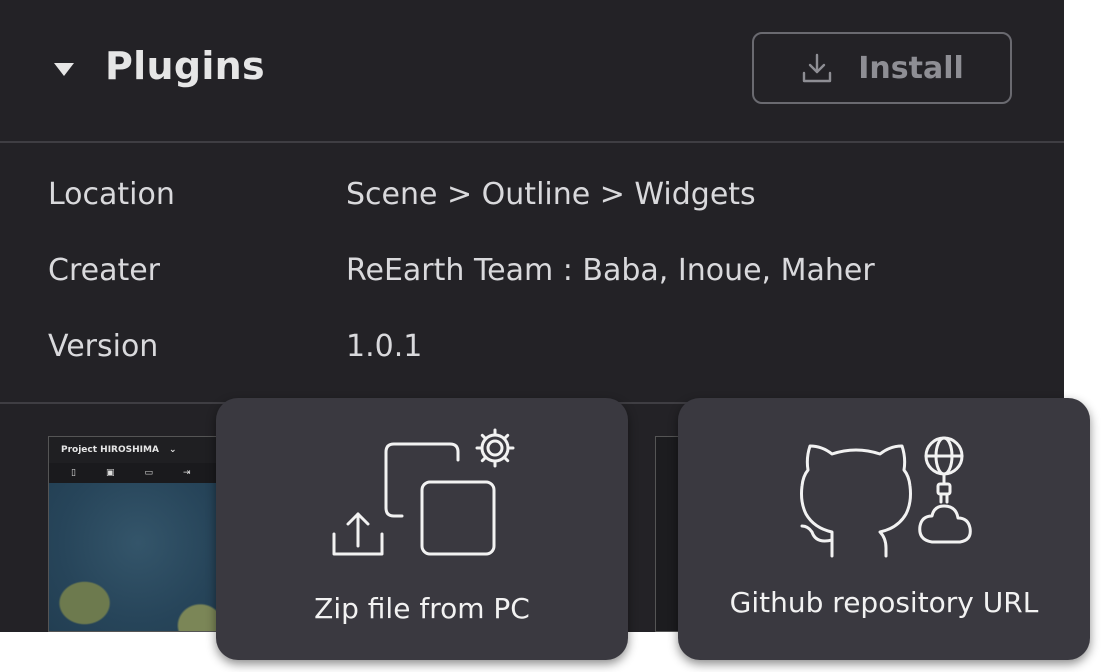 This screenshot has width=1104, height=672. Describe the element at coordinates (185, 66) in the screenshot. I see `page-title: Plugins` at that location.